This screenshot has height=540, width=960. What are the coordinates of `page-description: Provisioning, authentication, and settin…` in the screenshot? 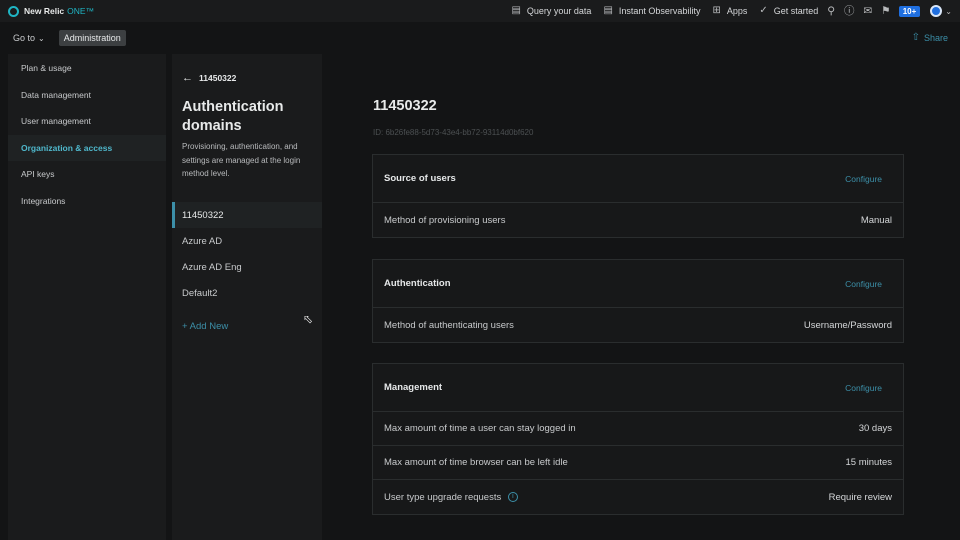 It's located at (241, 160).